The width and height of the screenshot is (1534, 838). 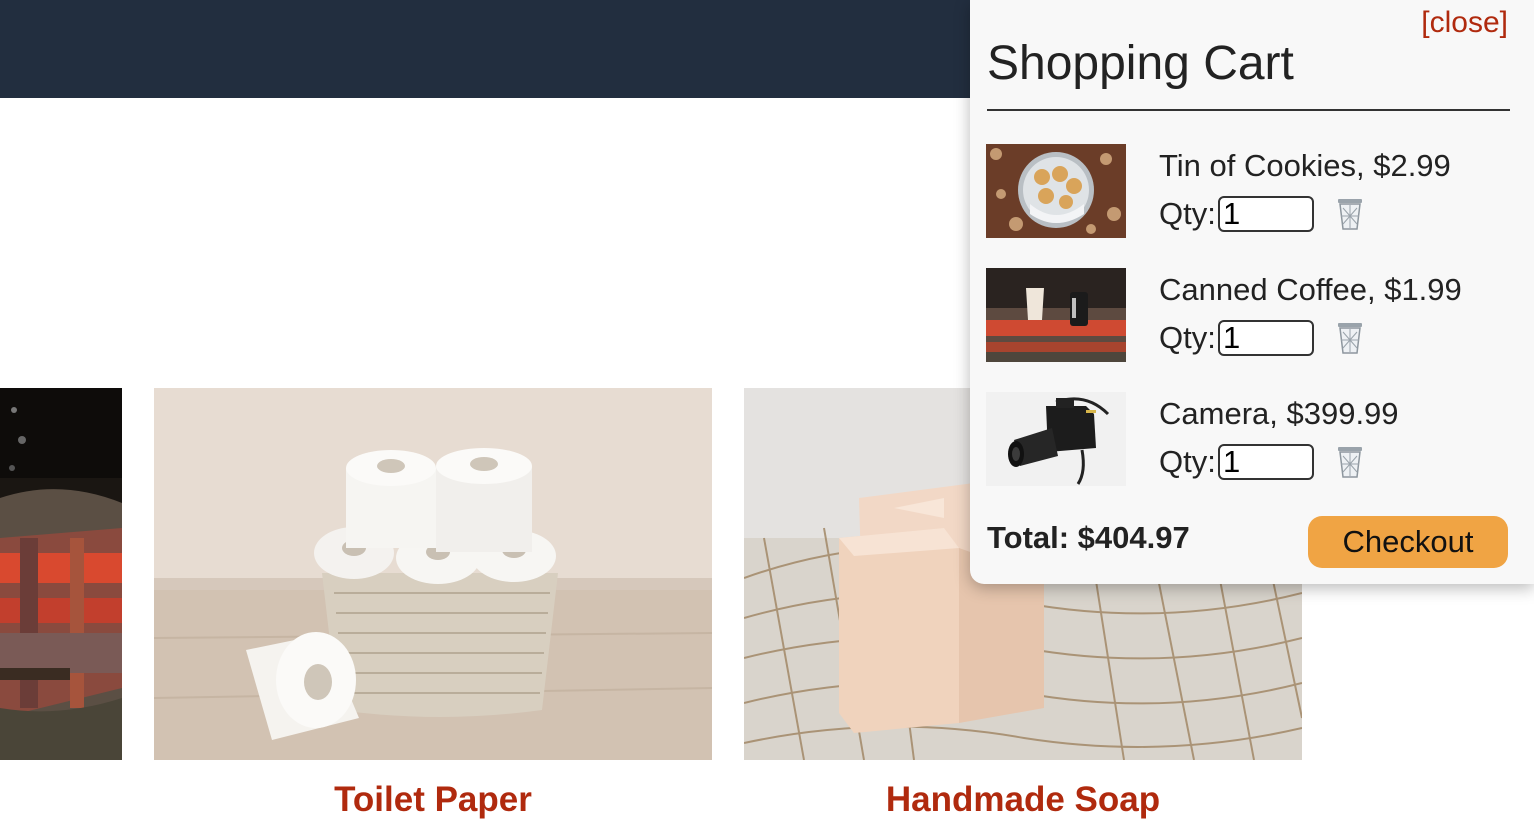 I want to click on cart-total: Total: $404.97, so click(x=1088, y=537).